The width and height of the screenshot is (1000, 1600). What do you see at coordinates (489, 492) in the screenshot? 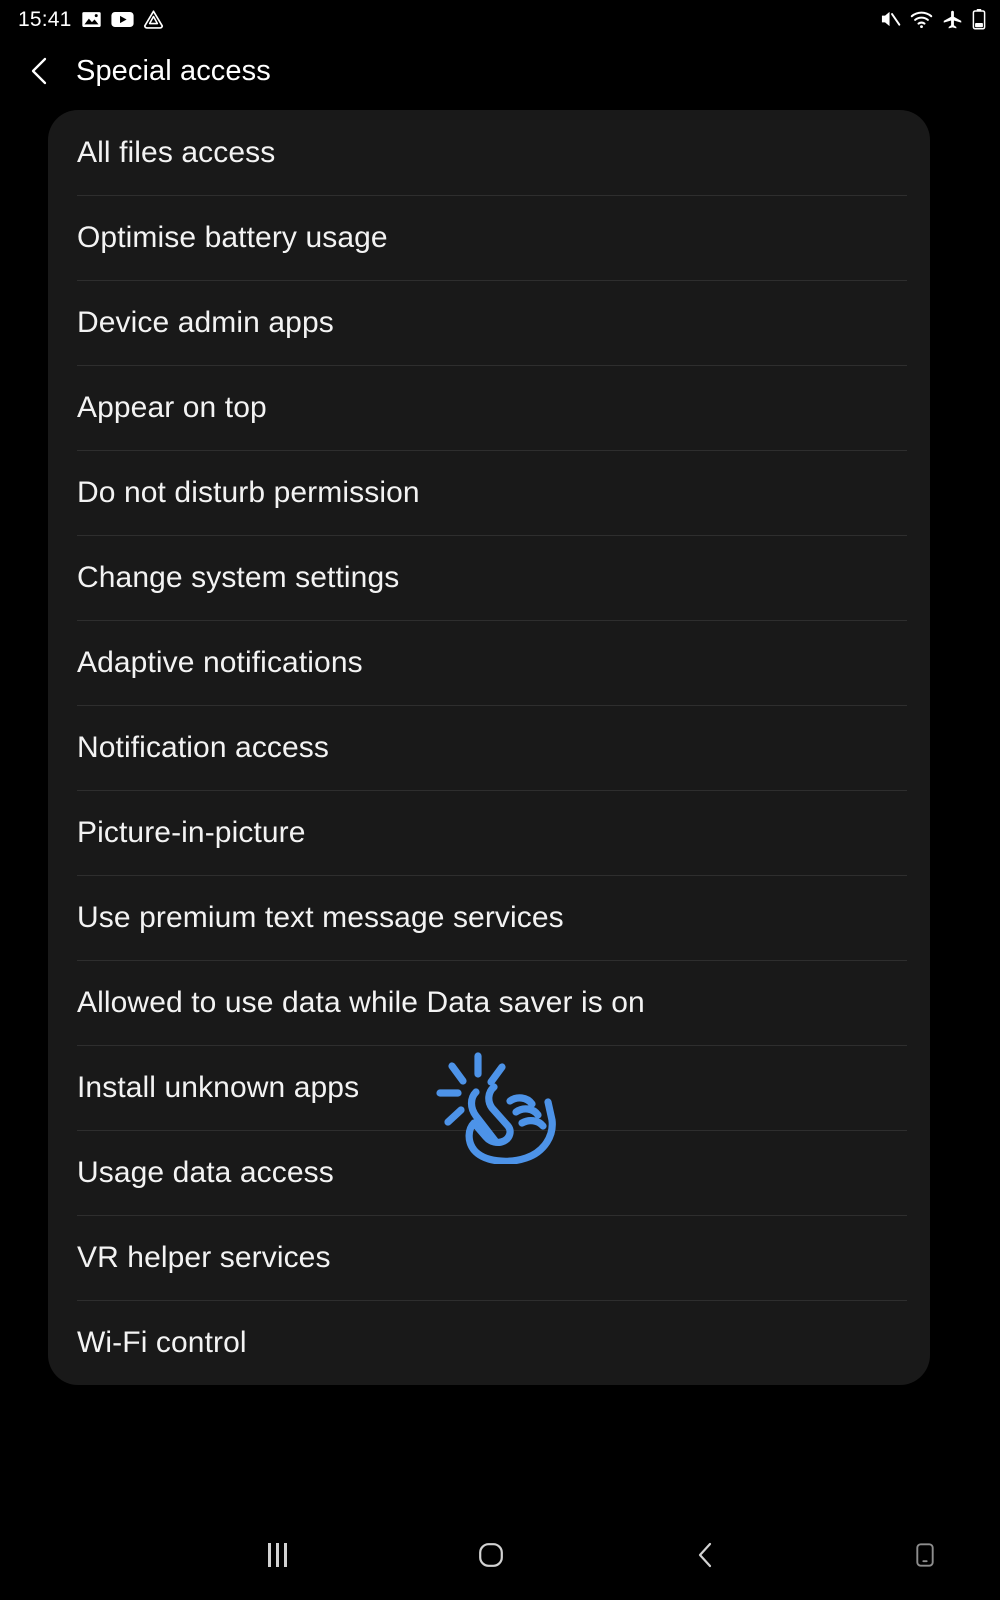
I see `list-item-do-not-disturb-permission: Do not disturb permission` at bounding box center [489, 492].